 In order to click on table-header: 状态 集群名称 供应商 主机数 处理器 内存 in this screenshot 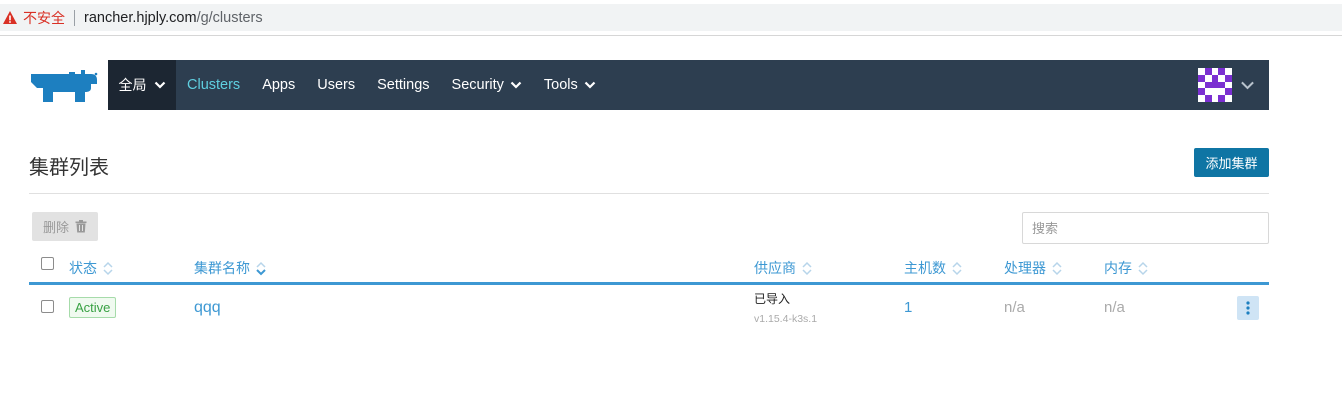, I will do `click(649, 268)`.